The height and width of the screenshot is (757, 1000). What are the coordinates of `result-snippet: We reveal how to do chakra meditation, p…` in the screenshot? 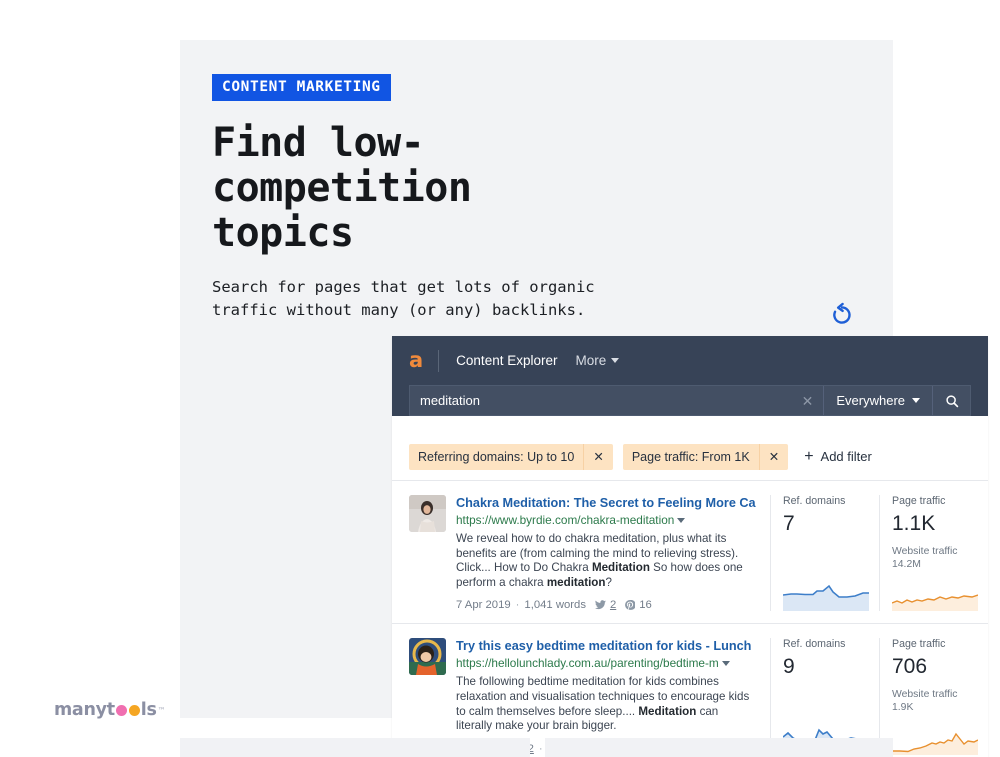 It's located at (599, 560).